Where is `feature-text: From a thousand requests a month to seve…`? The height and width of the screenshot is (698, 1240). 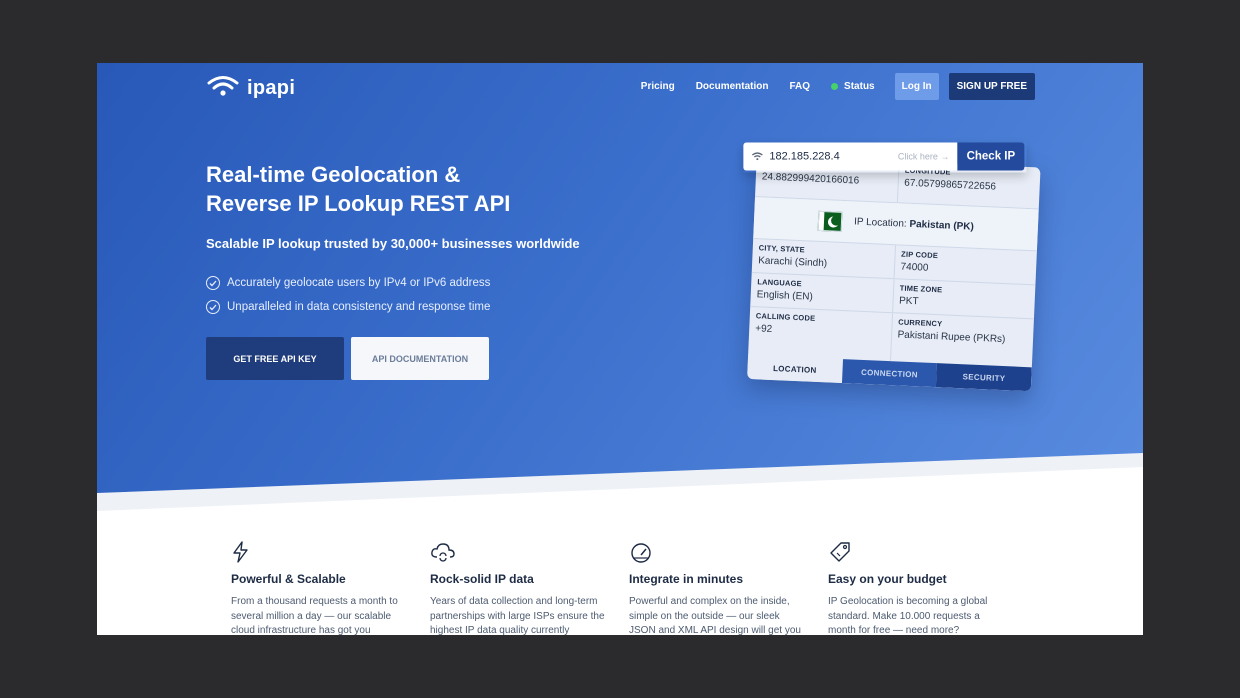
feature-text: From a thousand requests a month to seve… is located at coordinates (314, 615).